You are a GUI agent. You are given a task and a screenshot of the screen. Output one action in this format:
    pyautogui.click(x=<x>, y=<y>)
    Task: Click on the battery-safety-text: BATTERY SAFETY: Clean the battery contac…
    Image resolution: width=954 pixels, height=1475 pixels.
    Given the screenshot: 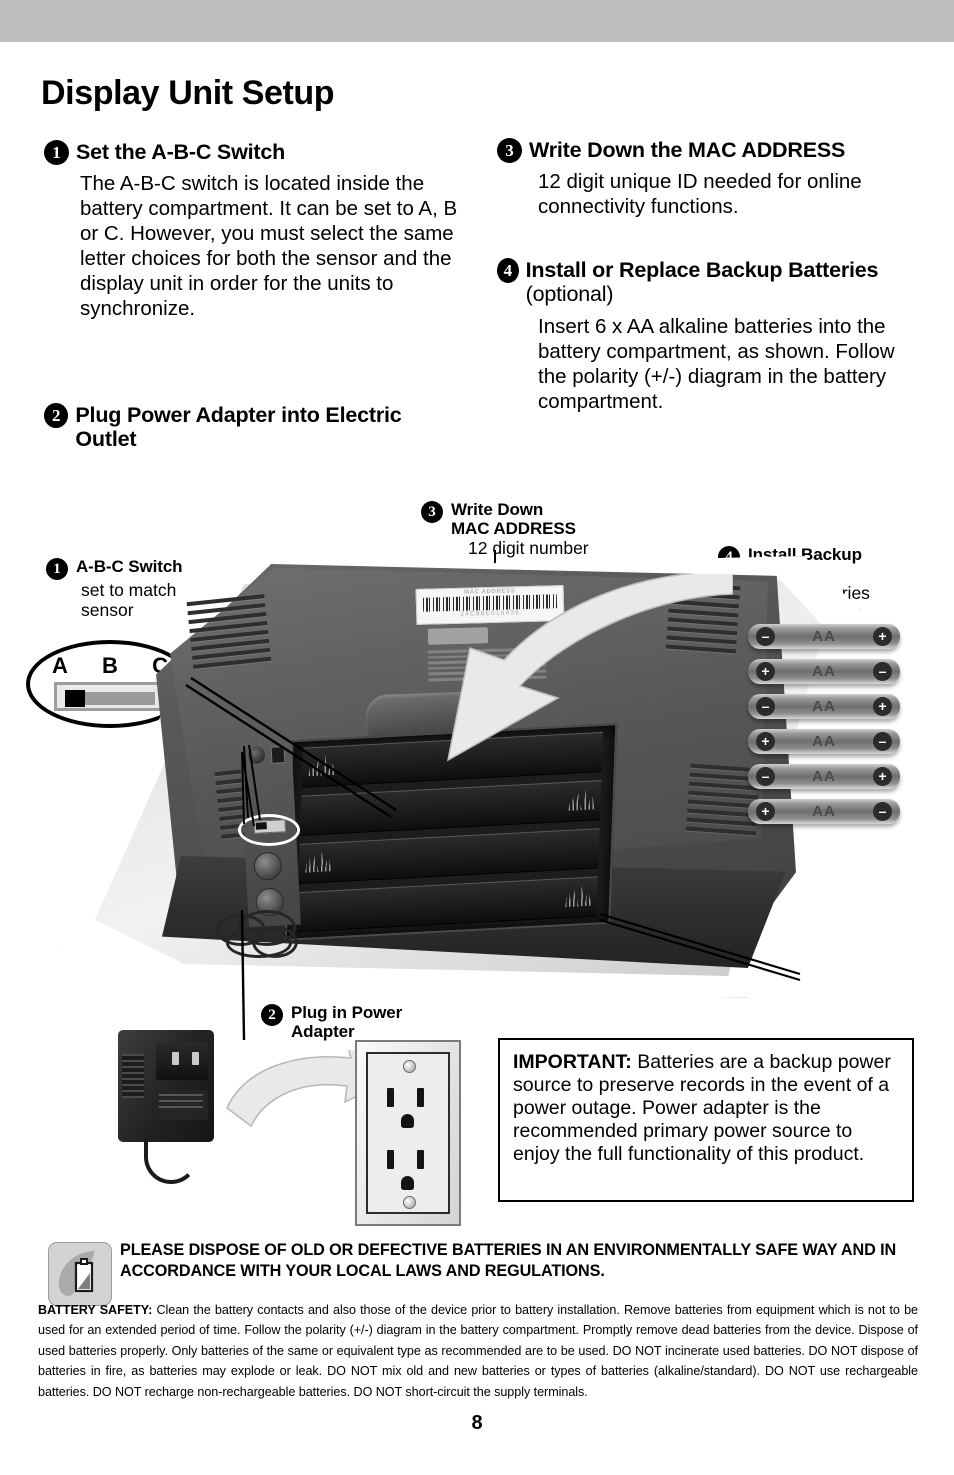 What is the action you would take?
    pyautogui.click(x=478, y=1351)
    